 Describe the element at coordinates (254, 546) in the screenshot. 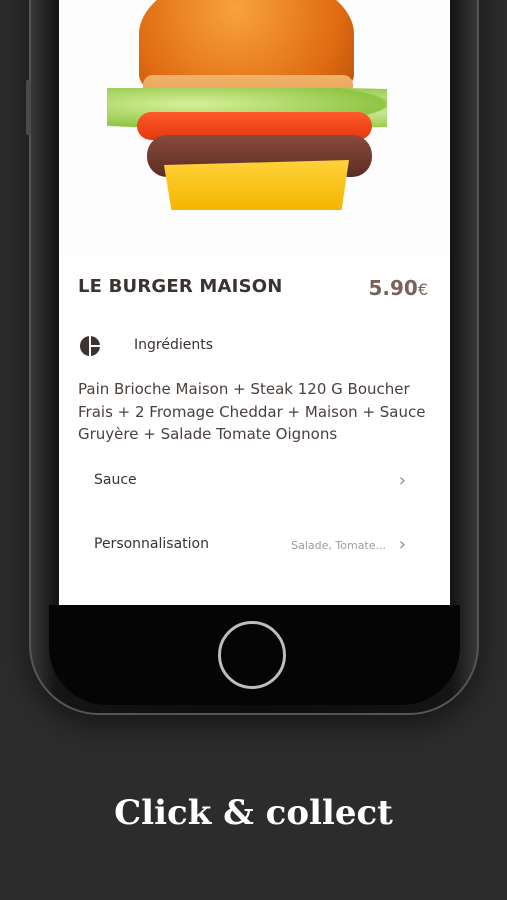

I see `personnalisation-option-row: Personnalisation Salade, Tomate... ›` at that location.